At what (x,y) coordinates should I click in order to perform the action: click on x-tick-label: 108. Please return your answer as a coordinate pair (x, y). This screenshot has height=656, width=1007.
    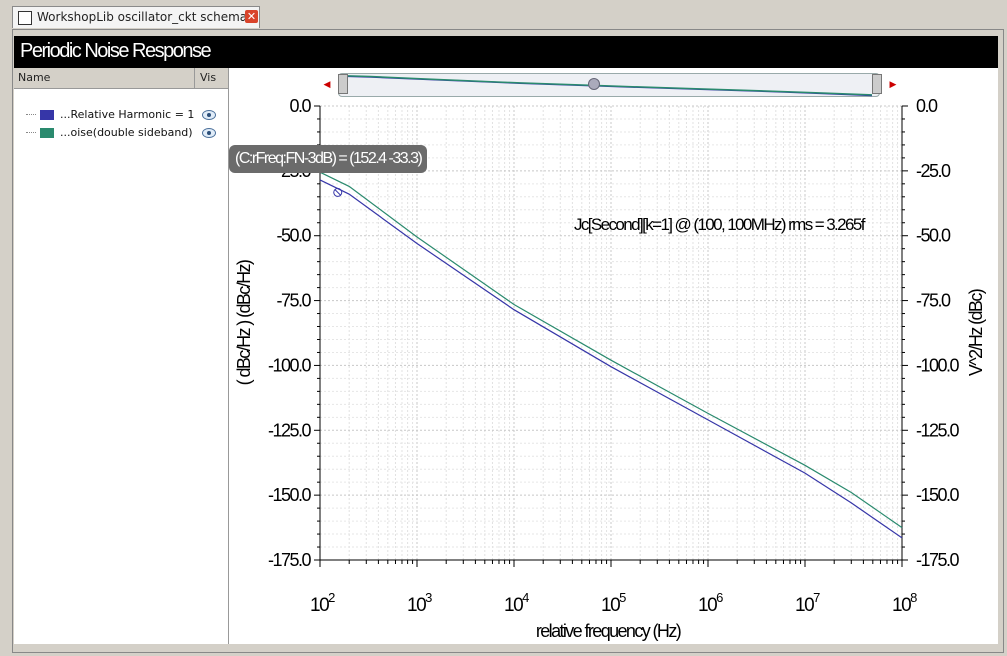
    Looking at the image, I should click on (904, 603).